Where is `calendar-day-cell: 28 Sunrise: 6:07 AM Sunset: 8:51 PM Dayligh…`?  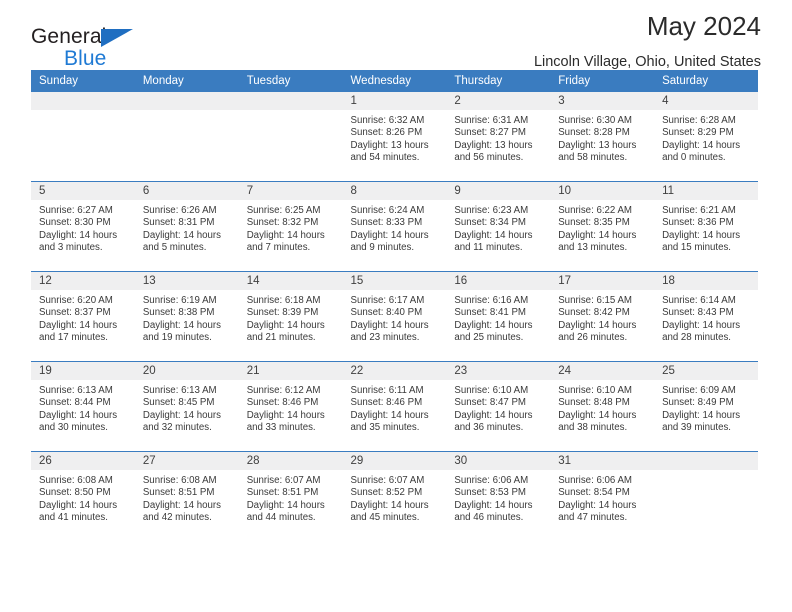 calendar-day-cell: 28 Sunrise: 6:07 AM Sunset: 8:51 PM Dayligh… is located at coordinates (290, 496).